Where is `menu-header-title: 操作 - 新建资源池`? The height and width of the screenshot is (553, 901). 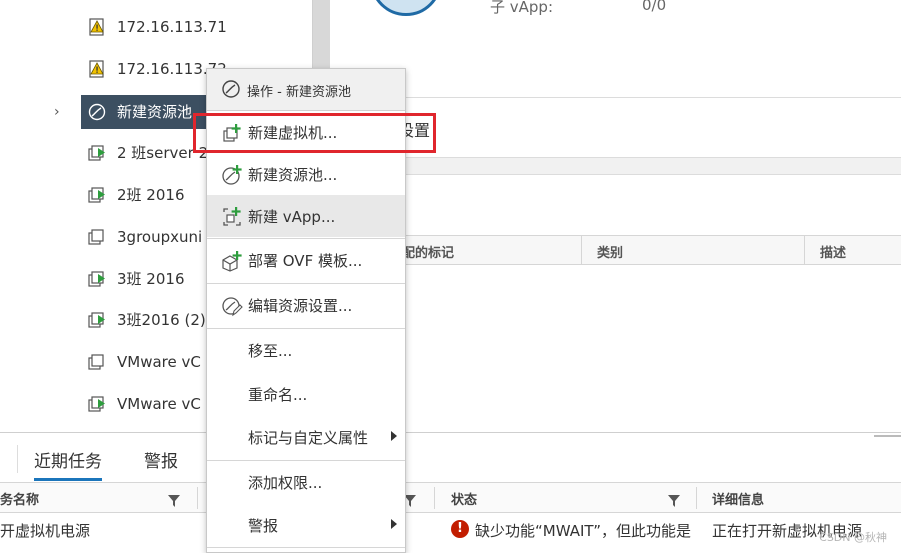
menu-header-title: 操作 - 新建资源池 is located at coordinates (299, 92).